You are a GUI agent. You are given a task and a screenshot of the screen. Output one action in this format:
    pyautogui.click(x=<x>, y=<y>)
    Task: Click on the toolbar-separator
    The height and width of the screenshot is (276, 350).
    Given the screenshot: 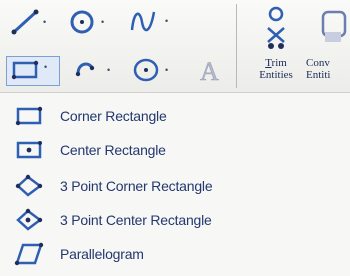 What is the action you would take?
    pyautogui.click(x=236, y=46)
    